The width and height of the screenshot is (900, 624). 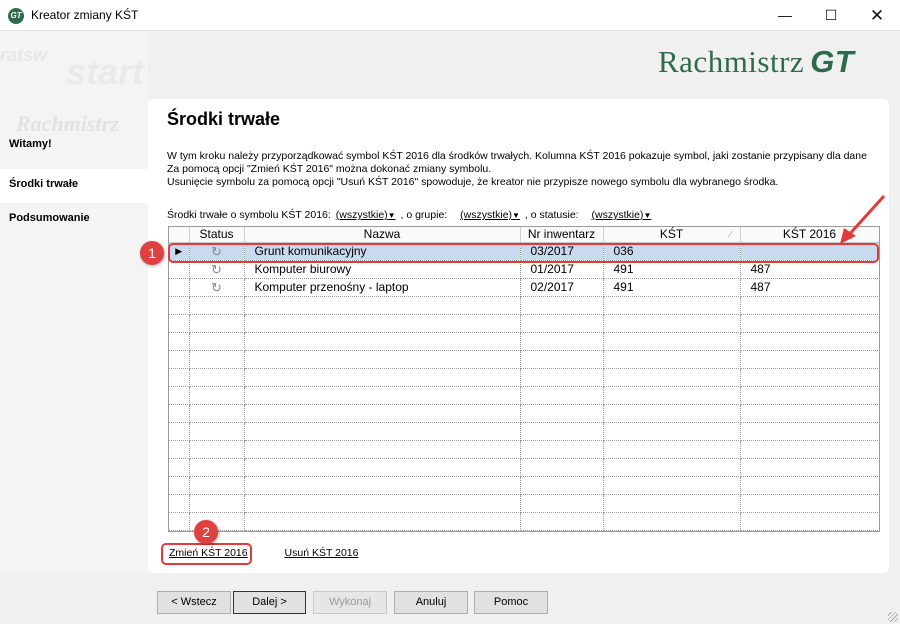 What do you see at coordinates (74, 146) in the screenshot?
I see `sidebar-item-witamy: Witamy!` at bounding box center [74, 146].